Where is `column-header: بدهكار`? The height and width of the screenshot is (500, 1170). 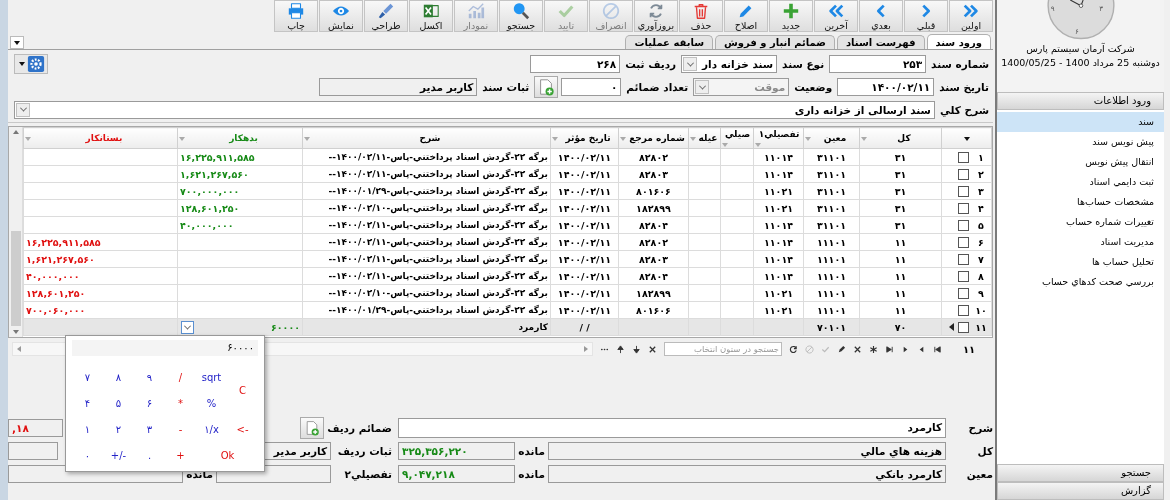 column-header: بدهكار is located at coordinates (240, 138).